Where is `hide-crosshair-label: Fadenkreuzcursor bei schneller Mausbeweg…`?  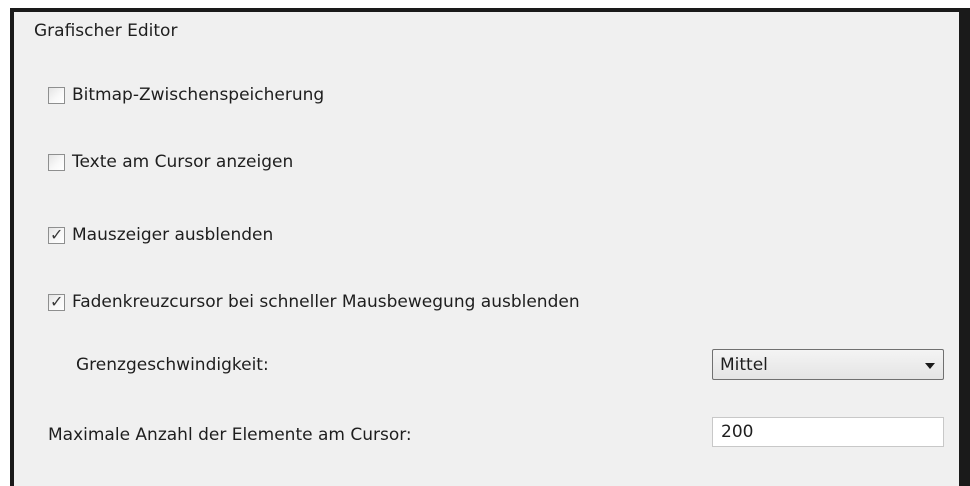 hide-crosshair-label: Fadenkreuzcursor bei schneller Mausbeweg… is located at coordinates (326, 302).